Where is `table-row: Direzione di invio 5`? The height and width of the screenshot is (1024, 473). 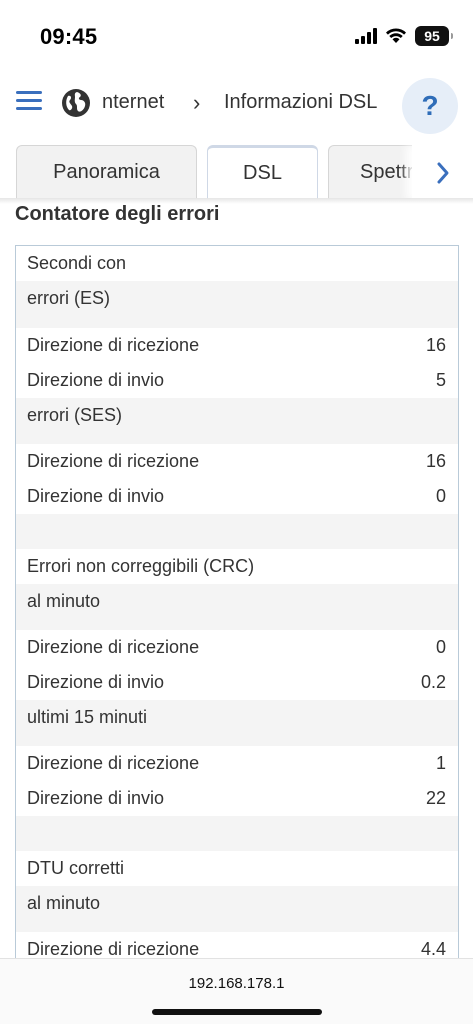
table-row: Direzione di invio 5 is located at coordinates (236, 380).